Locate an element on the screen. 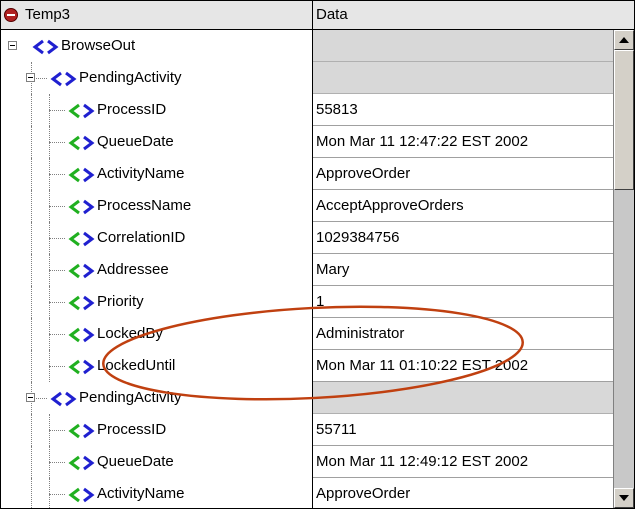 The height and width of the screenshot is (509, 635). name-column-header: Temp3 is located at coordinates (157, 15).